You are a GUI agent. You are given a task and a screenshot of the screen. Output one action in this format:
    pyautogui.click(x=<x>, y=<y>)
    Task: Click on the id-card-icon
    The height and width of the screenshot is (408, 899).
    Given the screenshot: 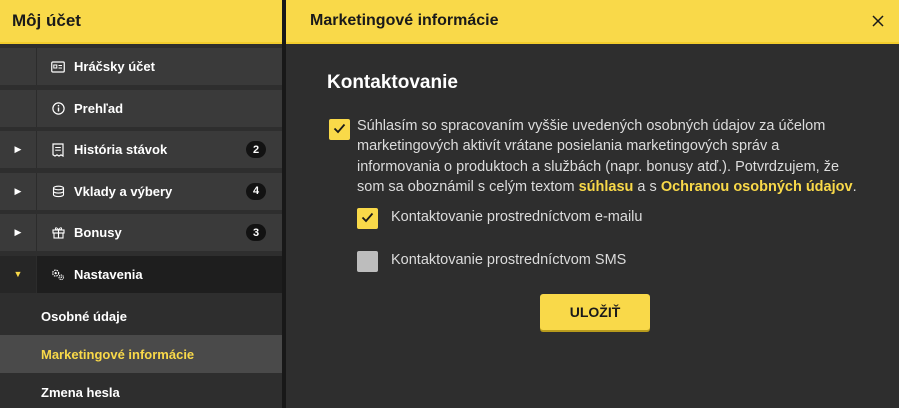 What is the action you would take?
    pyautogui.click(x=58, y=67)
    